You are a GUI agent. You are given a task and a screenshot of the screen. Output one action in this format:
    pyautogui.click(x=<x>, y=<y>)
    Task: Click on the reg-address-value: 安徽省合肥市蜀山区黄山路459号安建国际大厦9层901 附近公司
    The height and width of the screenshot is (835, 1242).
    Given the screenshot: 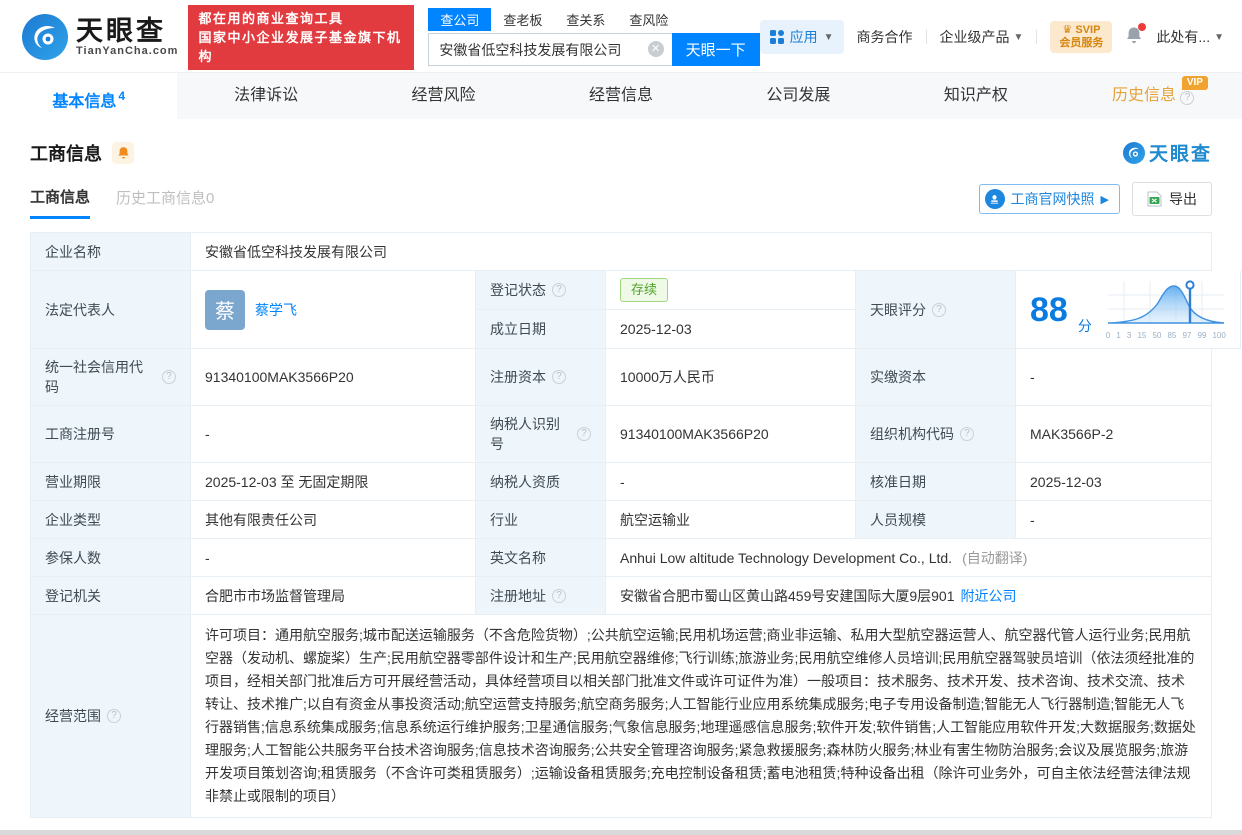 What is the action you would take?
    pyautogui.click(x=909, y=596)
    